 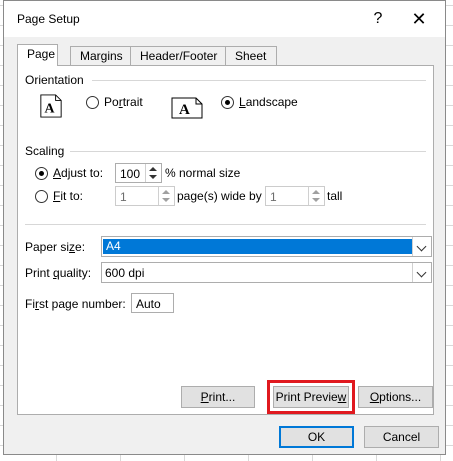 I want to click on first-page-number-label: First page number:, so click(x=75, y=304).